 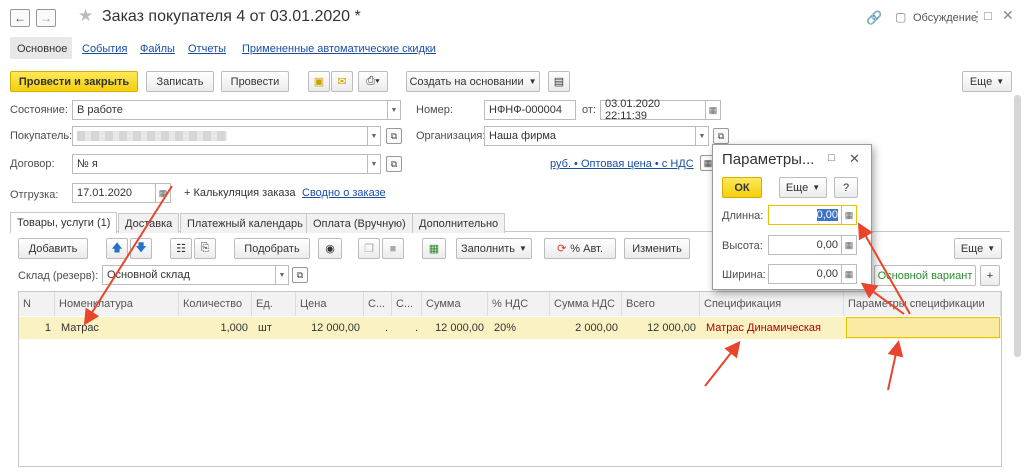 I want to click on warehouse-dropdown-icon: ▼, so click(x=282, y=275).